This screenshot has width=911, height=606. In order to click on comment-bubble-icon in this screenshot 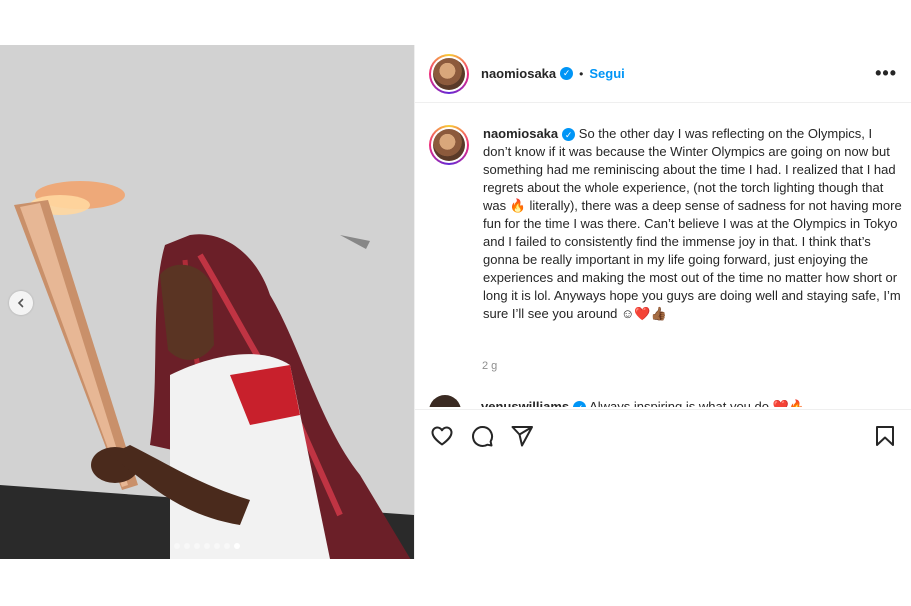, I will do `click(483, 436)`.